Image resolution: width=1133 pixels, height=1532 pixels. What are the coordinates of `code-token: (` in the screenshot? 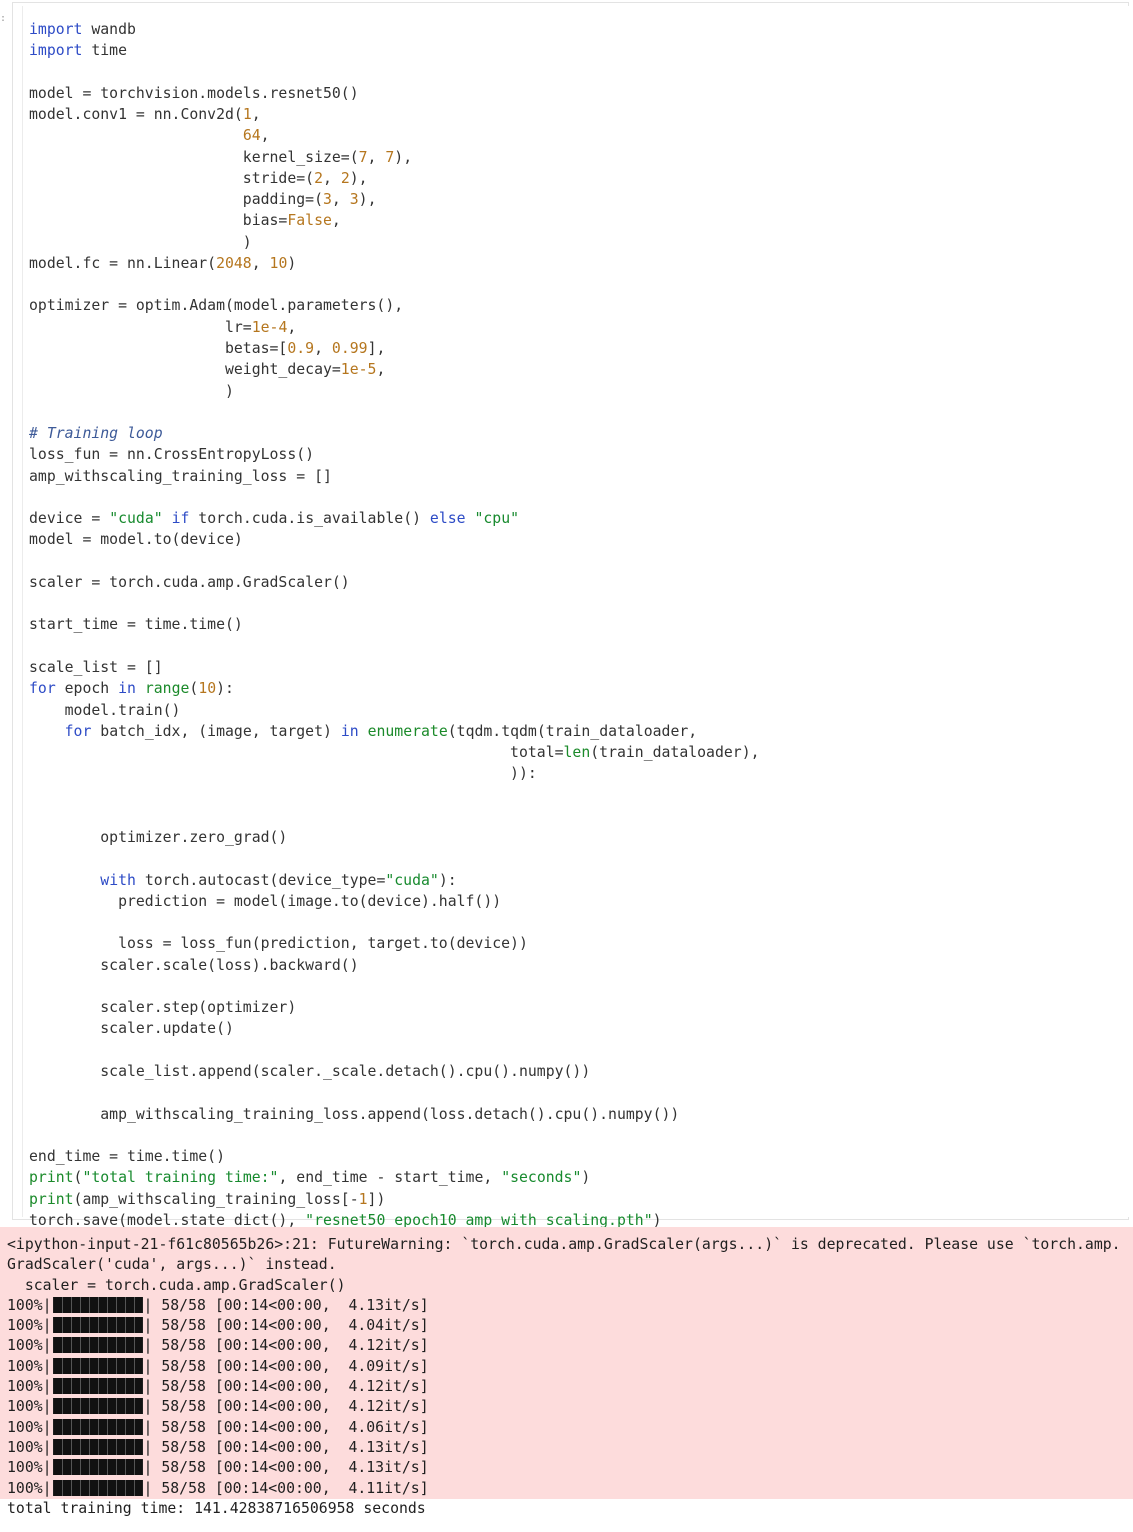 It's located at (194, 689).